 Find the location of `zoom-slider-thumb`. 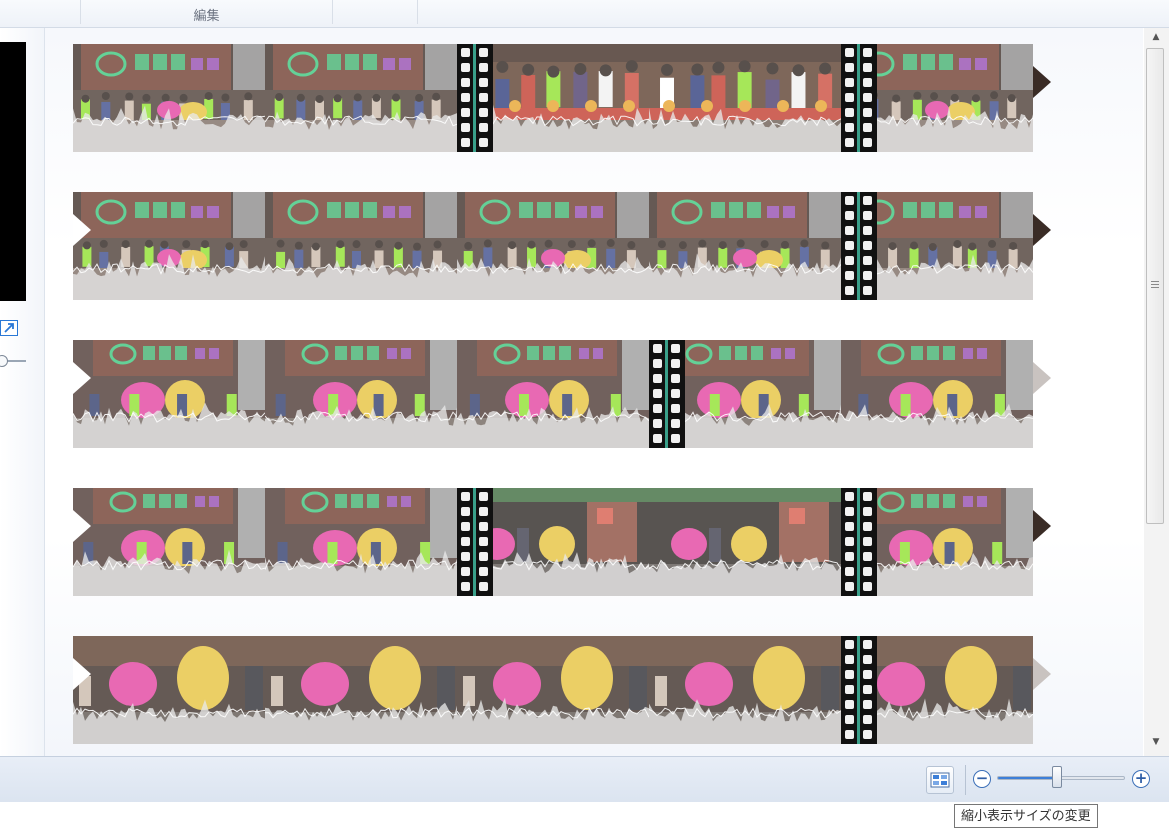

zoom-slider-thumb is located at coordinates (1057, 777).